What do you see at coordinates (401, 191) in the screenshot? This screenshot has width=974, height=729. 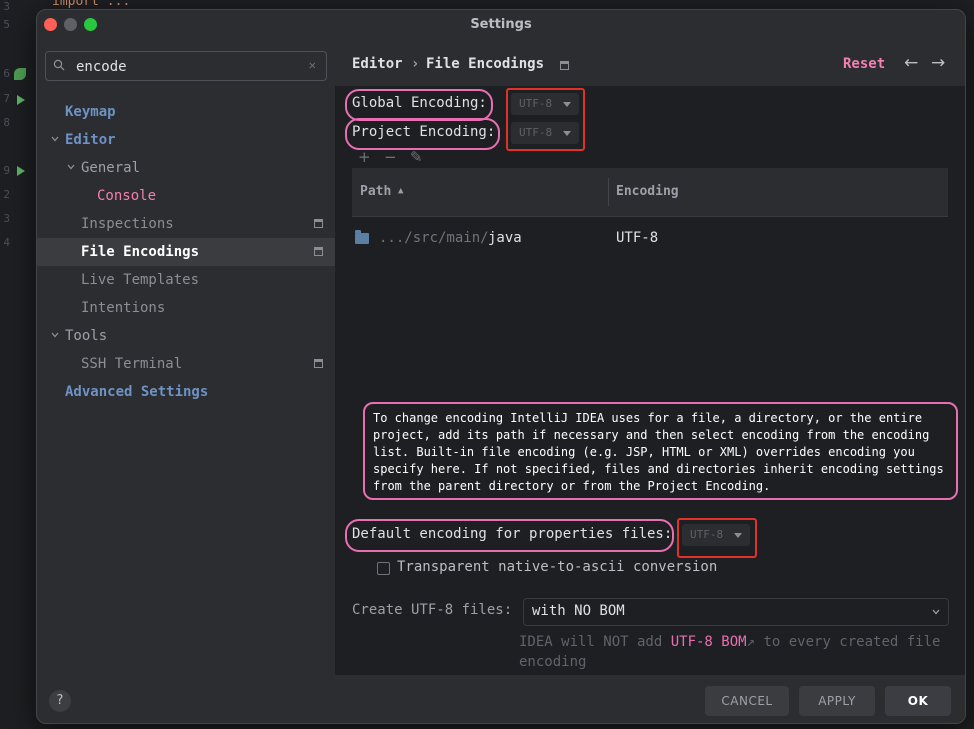 I see `sort-ascending-icon: ▲` at bounding box center [401, 191].